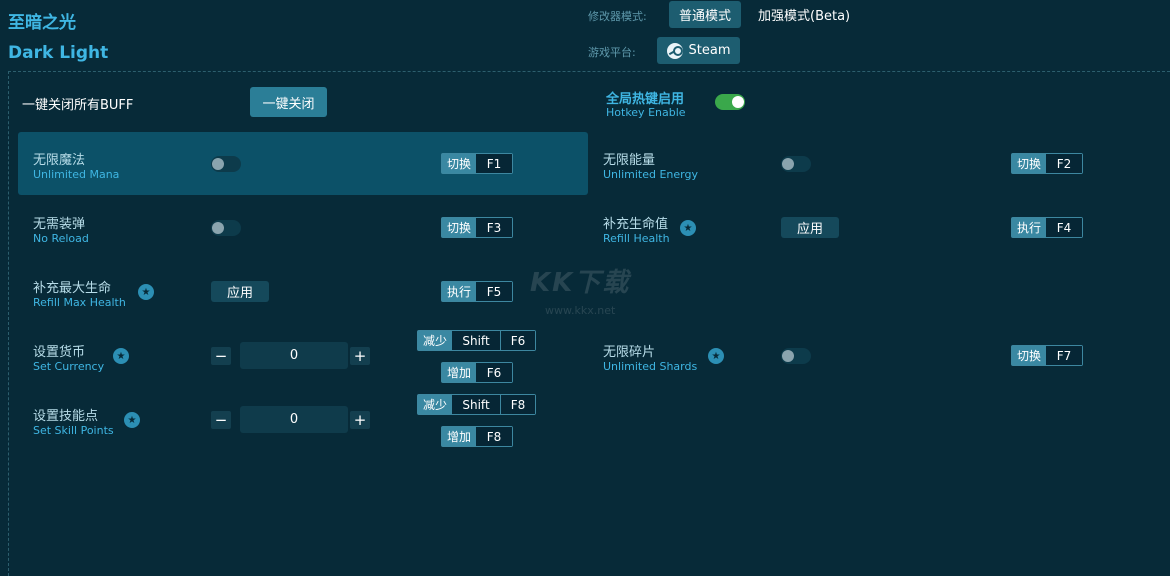  Describe the element at coordinates (629, 160) in the screenshot. I see `cheat-name-cn: 无限能量` at that location.